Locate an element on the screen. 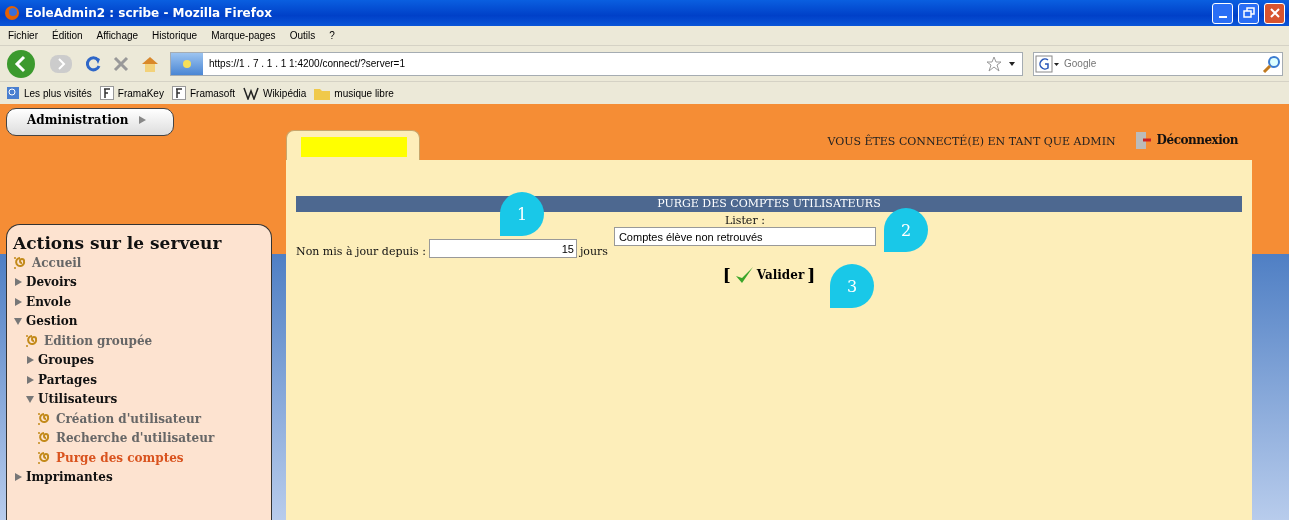 The width and height of the screenshot is (1289, 520). menu-folder: Gestion is located at coordinates (139, 321).